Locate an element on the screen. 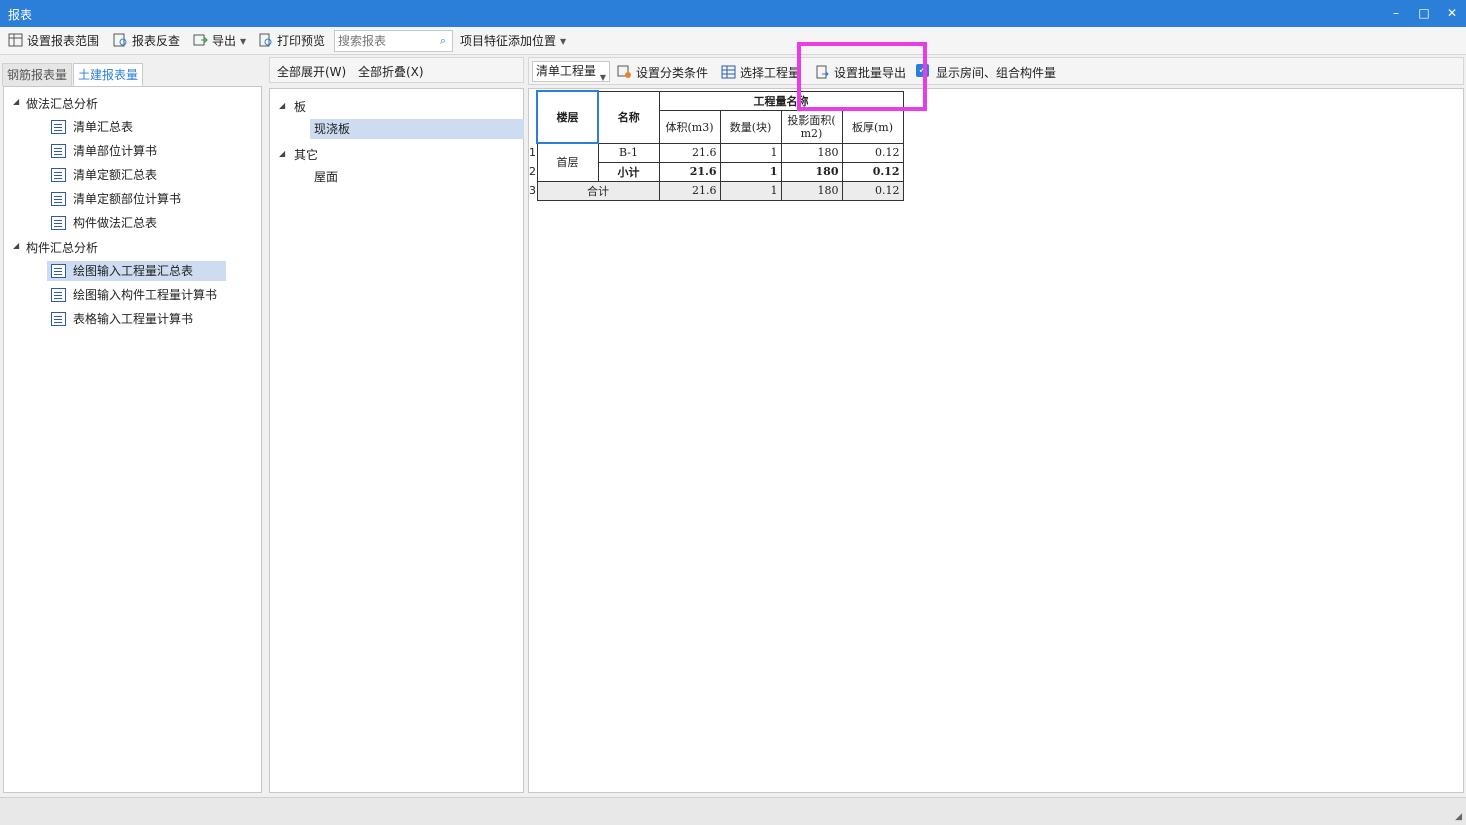 This screenshot has height=825, width=1466. tree-item-label: 表格输入工程量计算书 is located at coordinates (133, 319).